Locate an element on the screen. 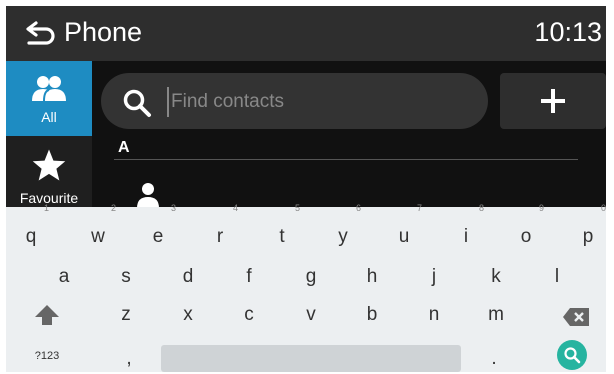 Image resolution: width=614 pixels, height=374 pixels. key-e: e3 is located at coordinates (158, 230).